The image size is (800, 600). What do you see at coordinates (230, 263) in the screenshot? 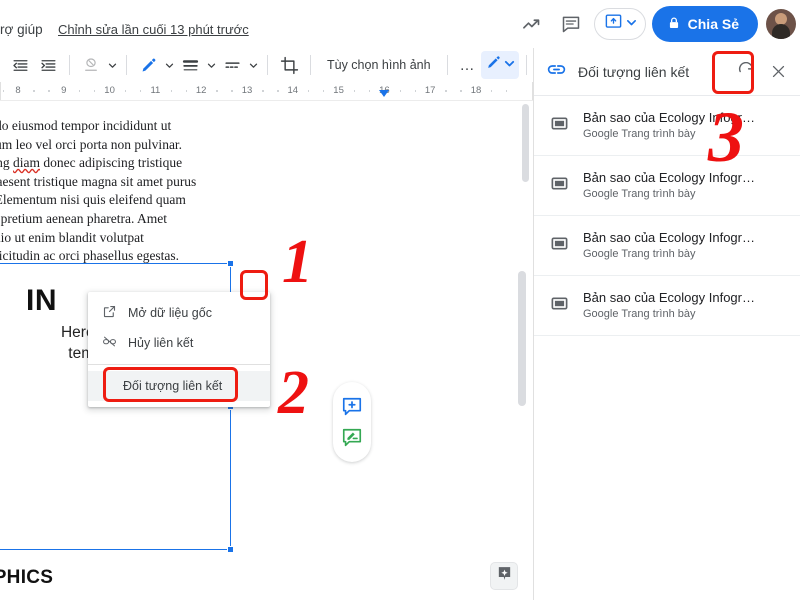
I see `resize-handle-top-right` at bounding box center [230, 263].